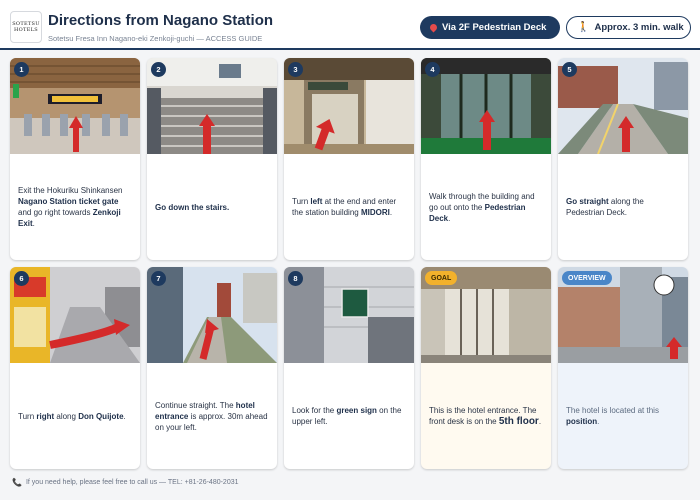 The height and width of the screenshot is (500, 700). Describe the element at coordinates (192, 207) in the screenshot. I see `step-text-2: Go down the stairs.` at that location.